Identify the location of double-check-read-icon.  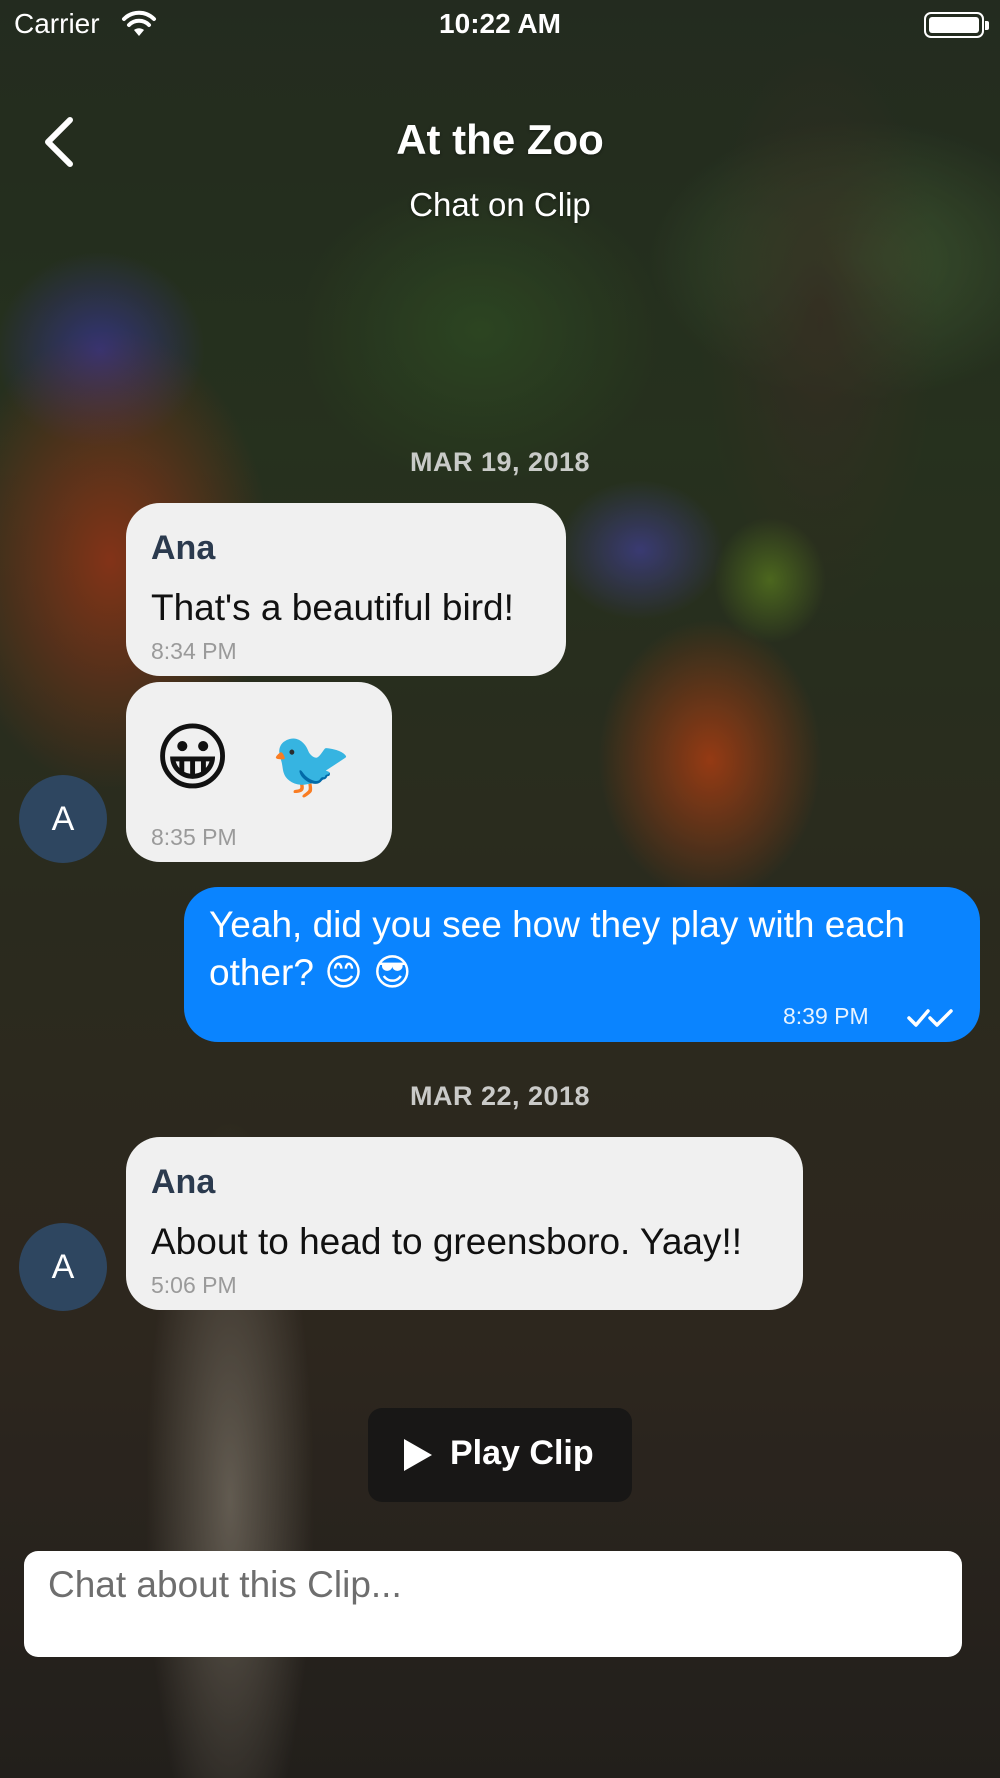
(930, 1018).